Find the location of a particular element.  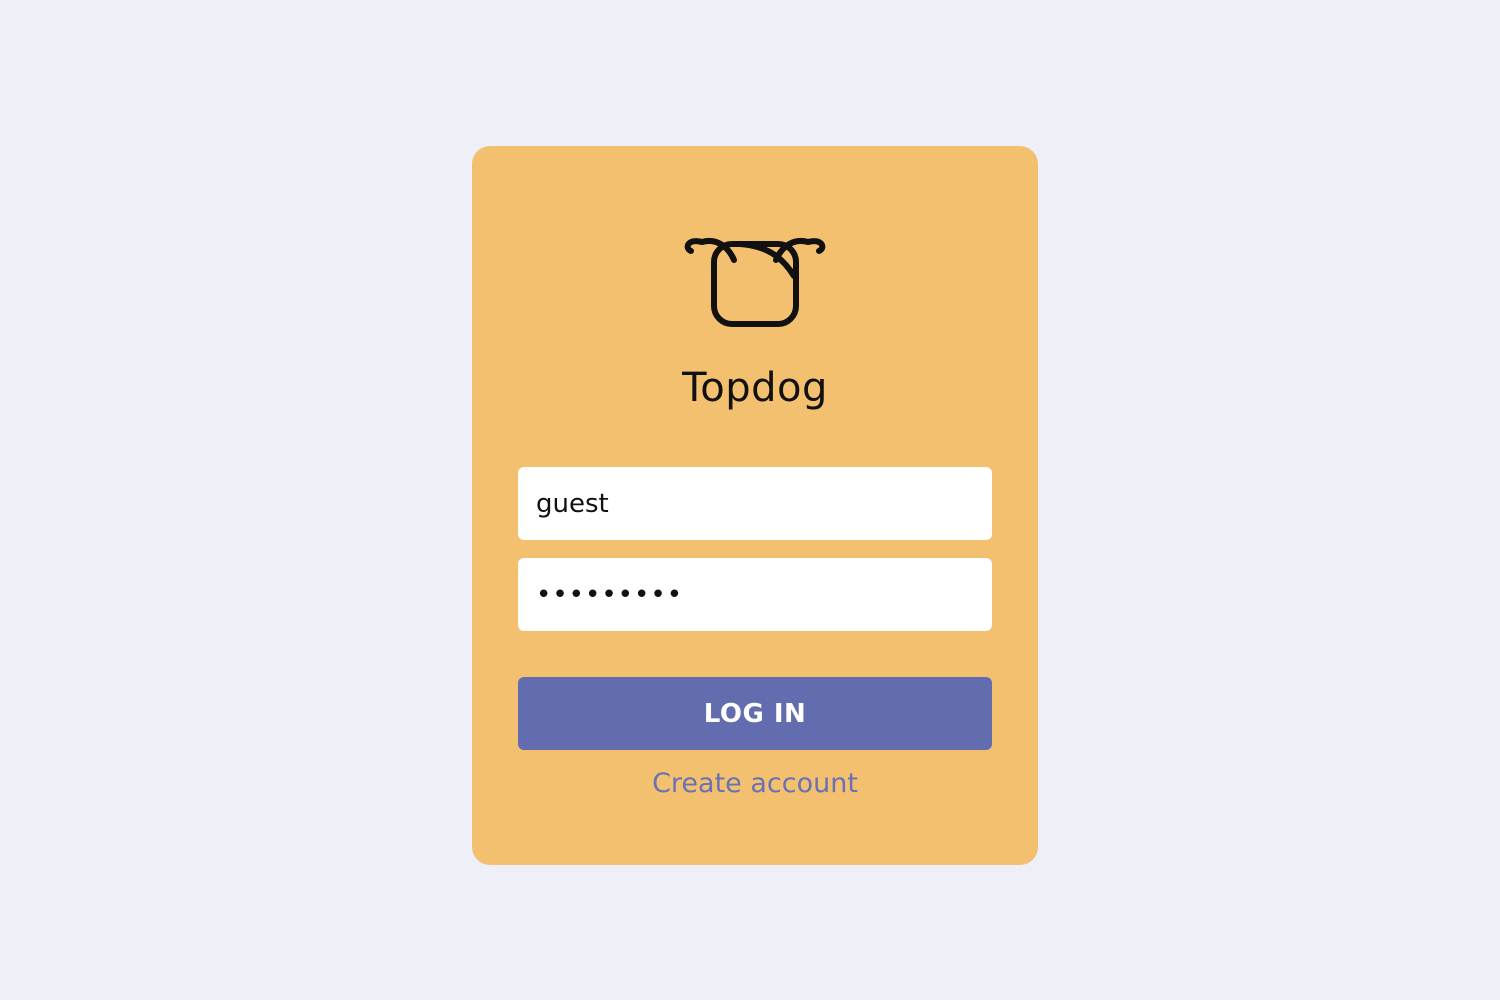

login-button: LOG IN is located at coordinates (755, 713).